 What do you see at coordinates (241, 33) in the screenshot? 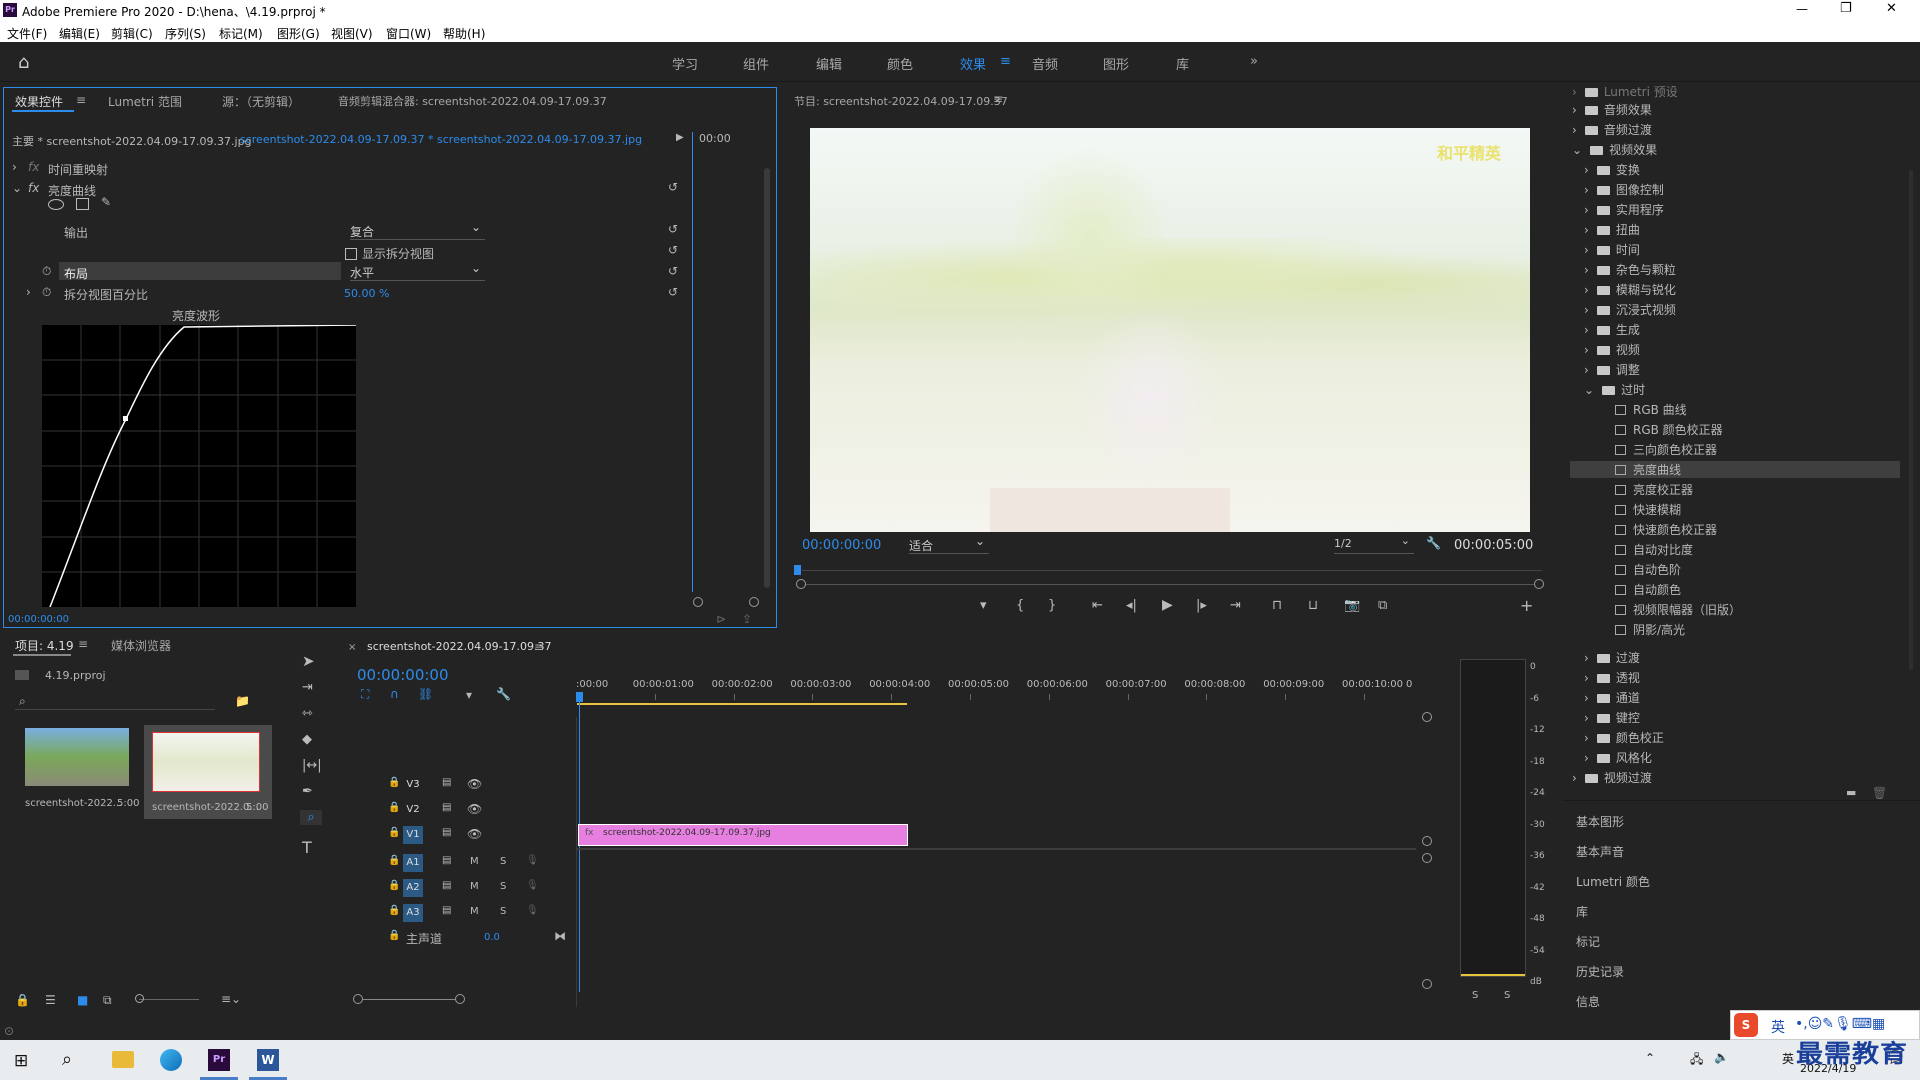
I see `menu-marker: 标记(M)` at bounding box center [241, 33].